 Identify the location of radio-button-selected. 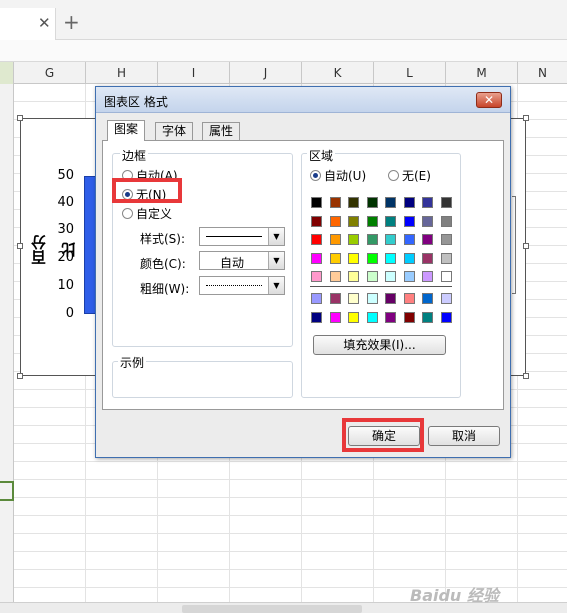
(315, 175).